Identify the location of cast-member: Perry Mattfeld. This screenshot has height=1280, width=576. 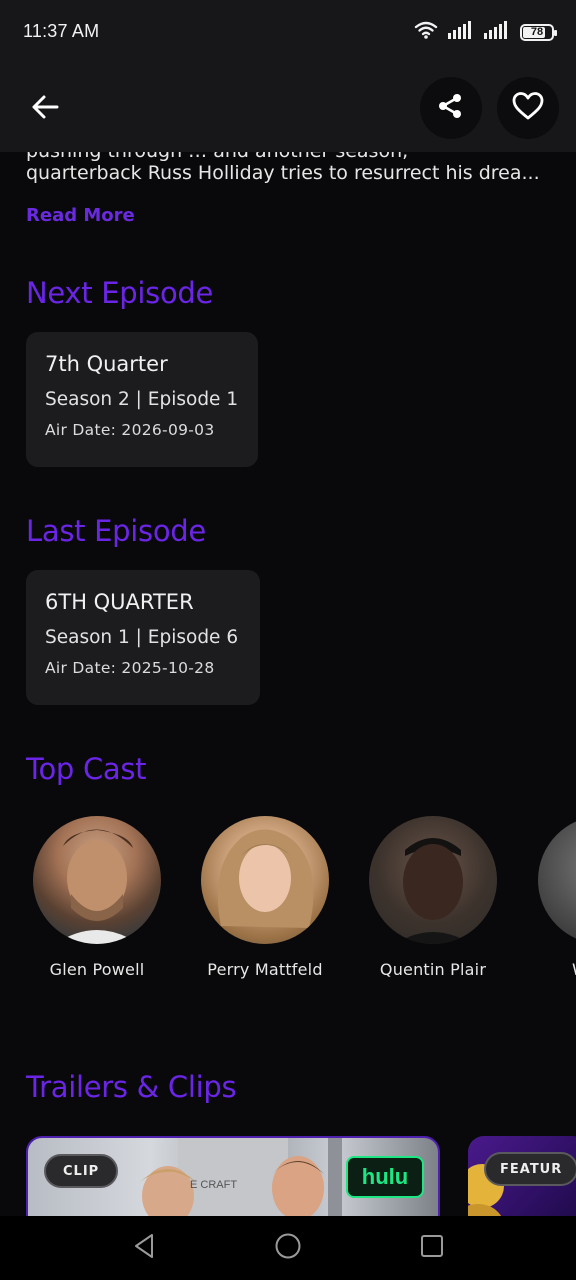
(265, 897).